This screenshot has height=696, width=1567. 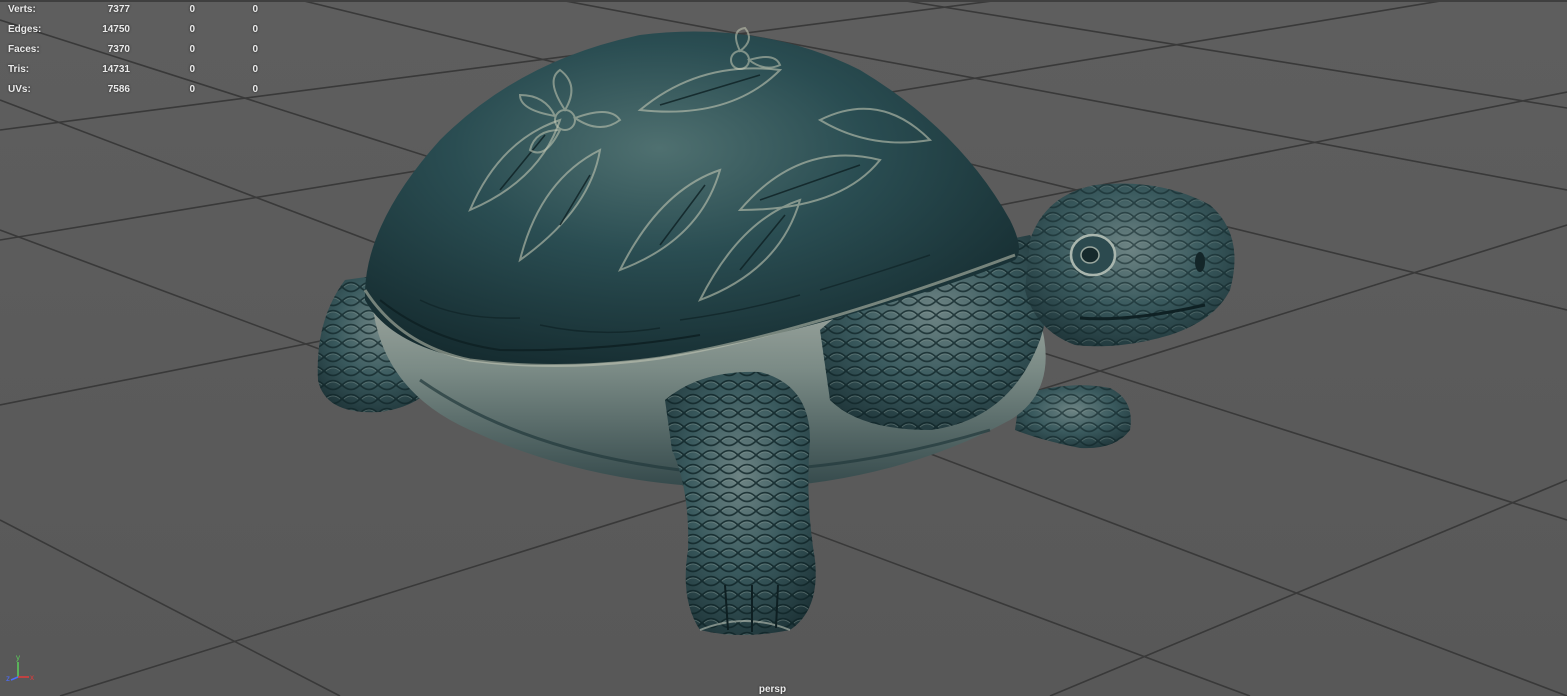 I want to click on hud-stat-label: Verts:, so click(x=22, y=9).